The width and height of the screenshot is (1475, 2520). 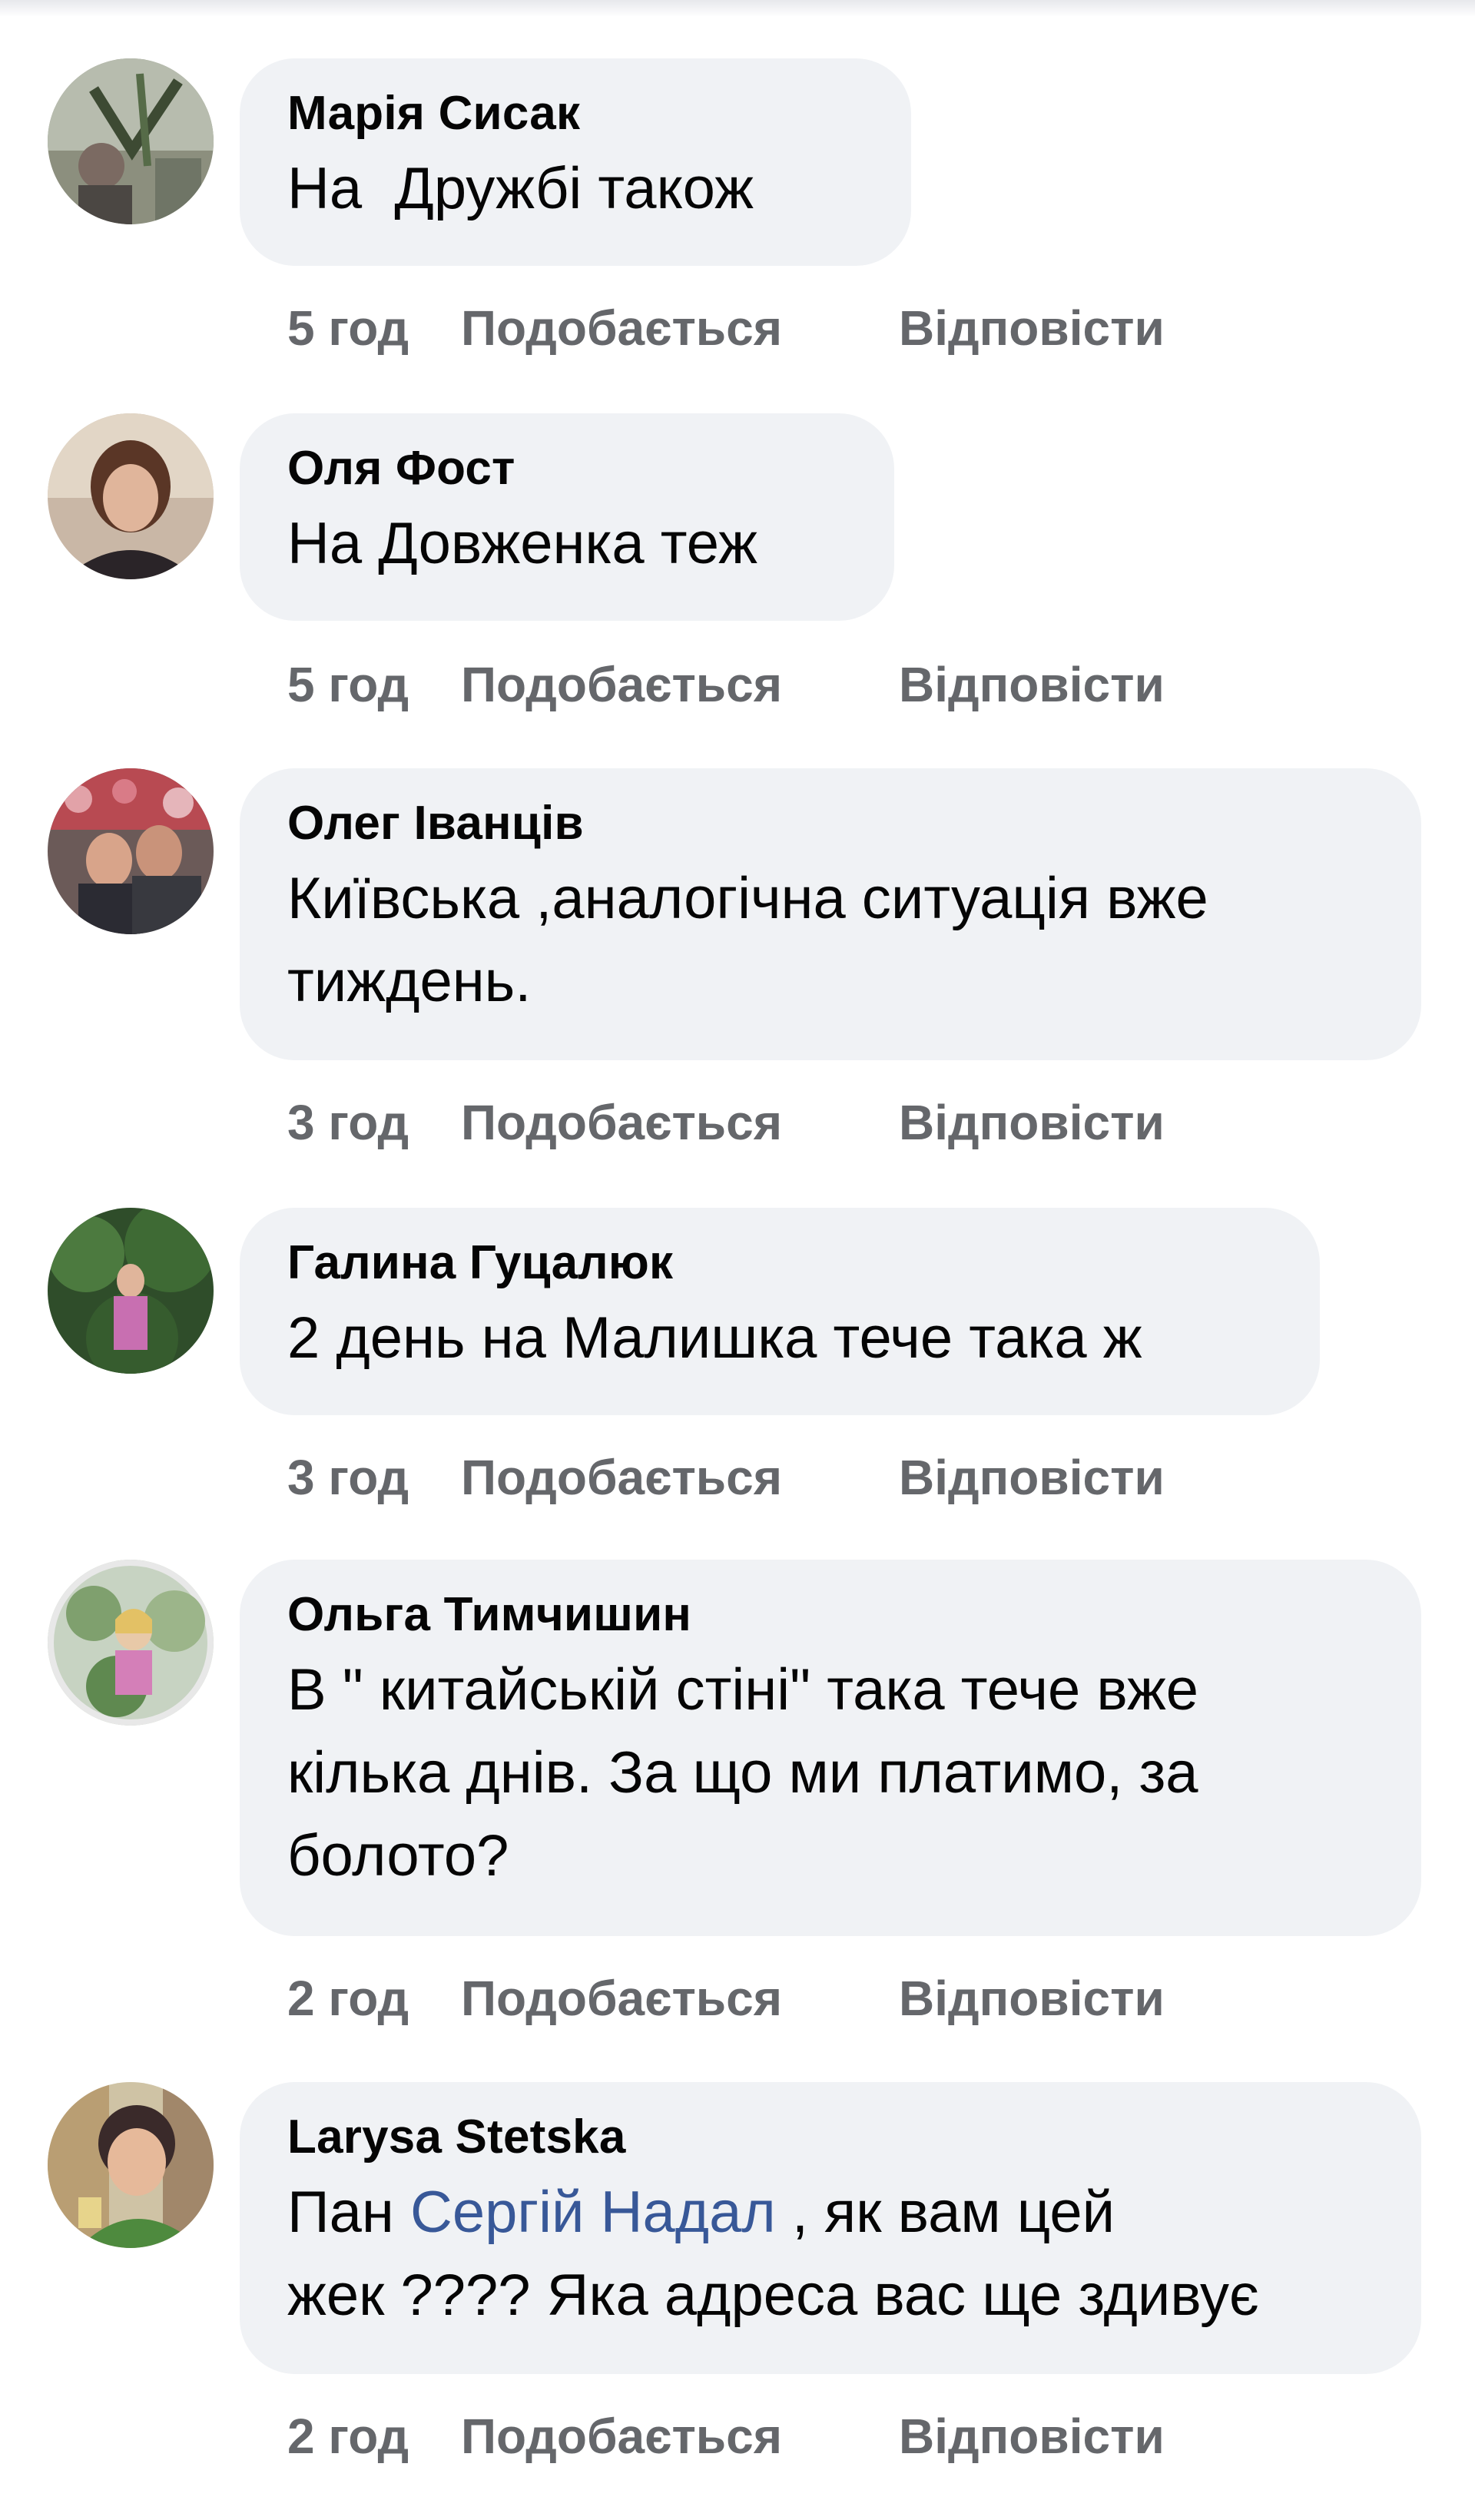 I want to click on comment-text: 2 день на Малишка тече така ж, so click(x=714, y=1338).